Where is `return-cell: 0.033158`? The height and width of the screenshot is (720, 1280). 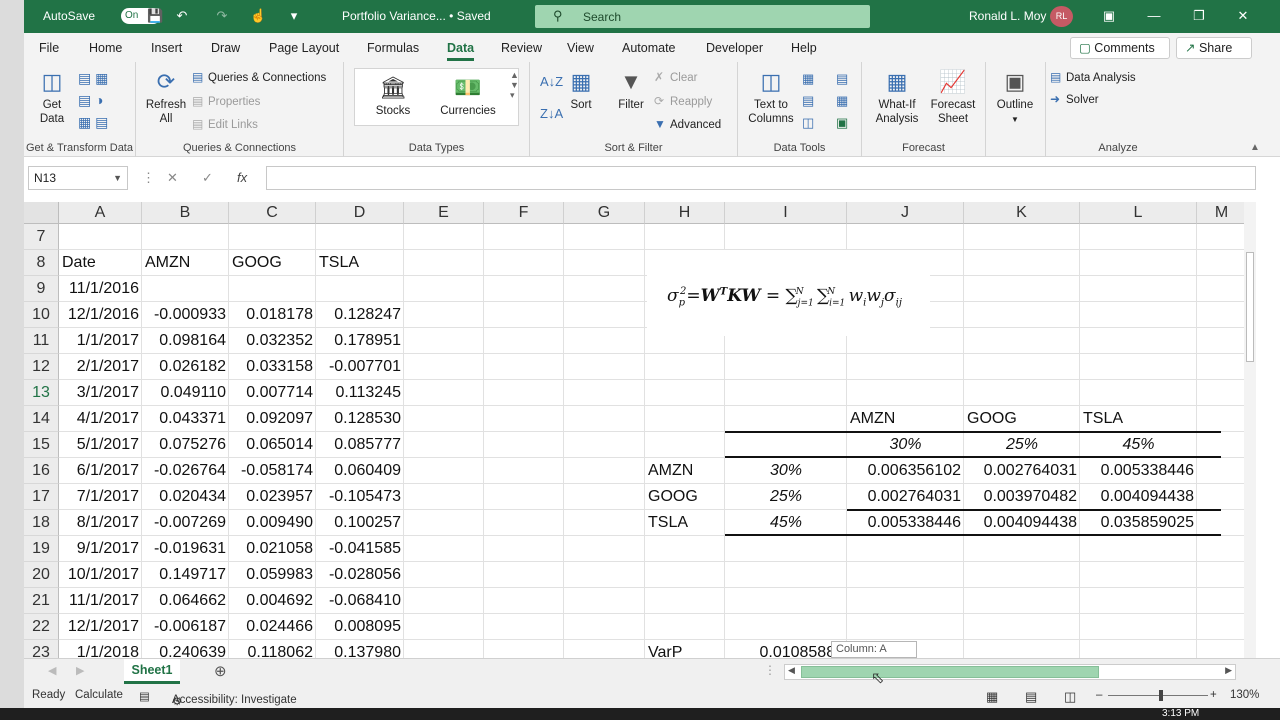 return-cell: 0.033158 is located at coordinates (272, 367).